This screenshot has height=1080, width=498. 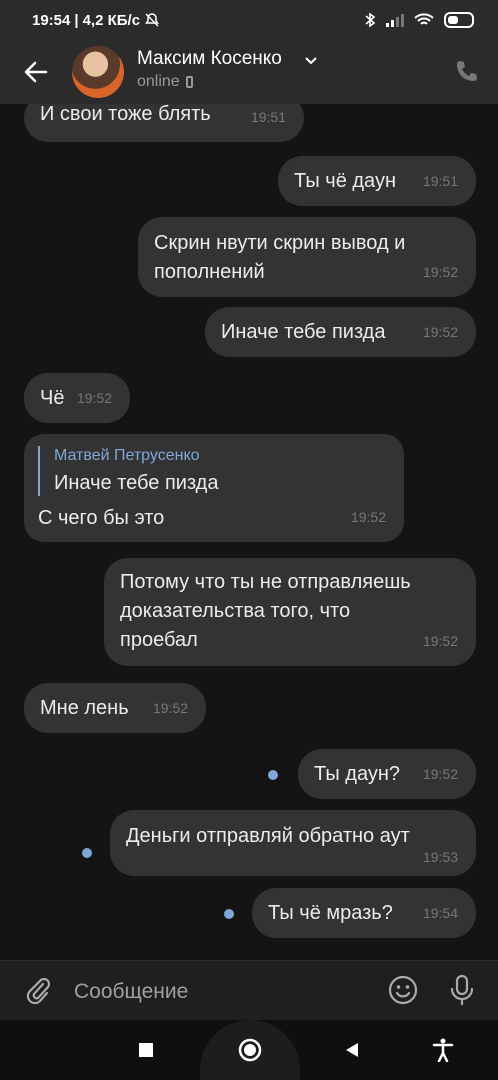 I want to click on reply-bar, so click(x=39, y=471).